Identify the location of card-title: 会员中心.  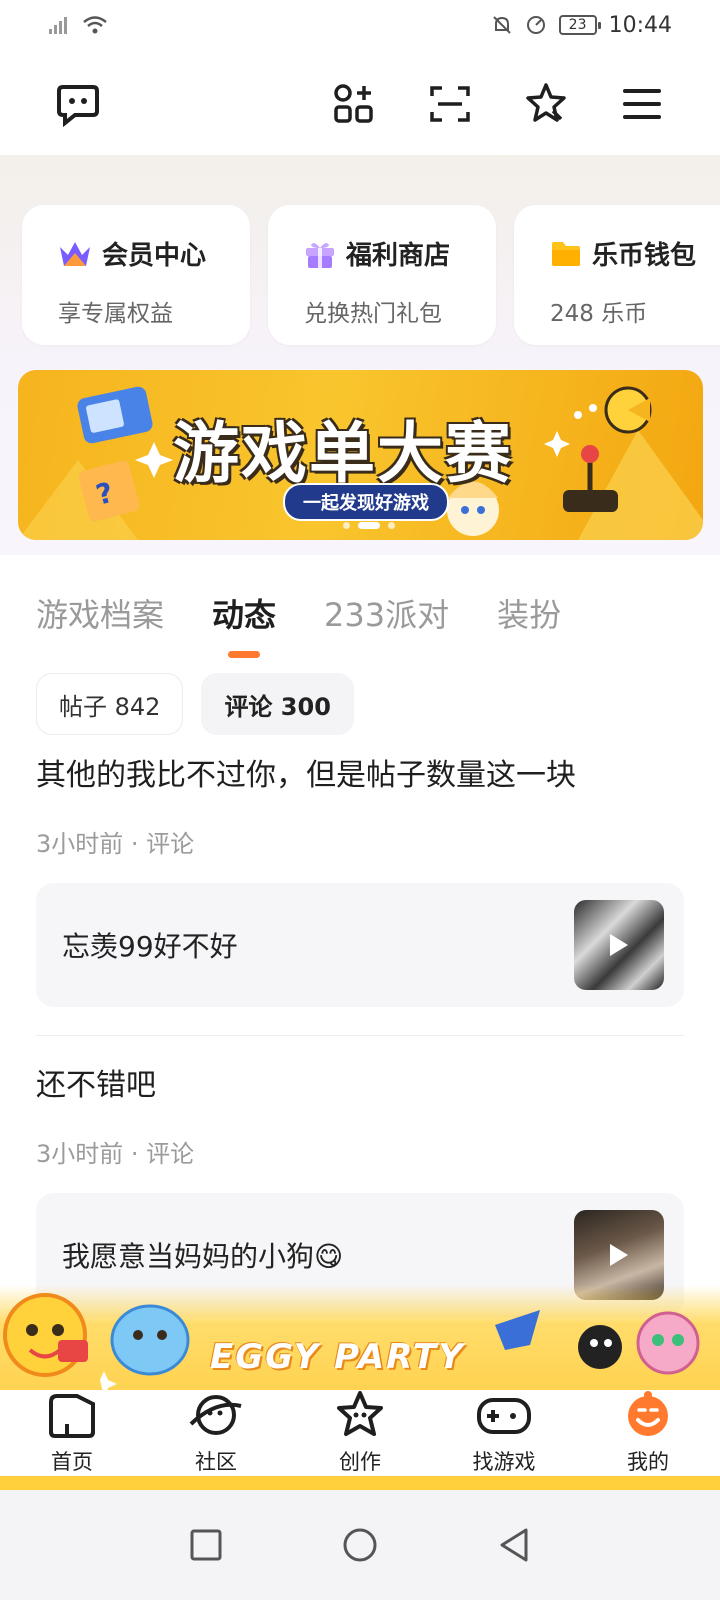
(154, 256).